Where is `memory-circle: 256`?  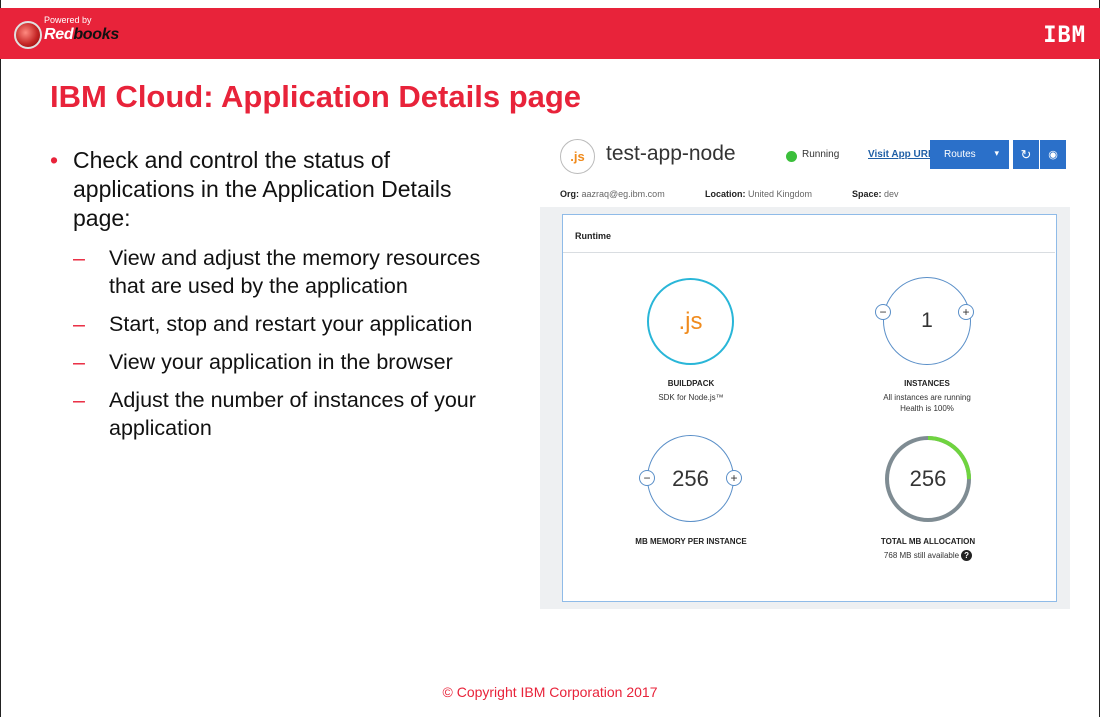 memory-circle: 256 is located at coordinates (690, 478).